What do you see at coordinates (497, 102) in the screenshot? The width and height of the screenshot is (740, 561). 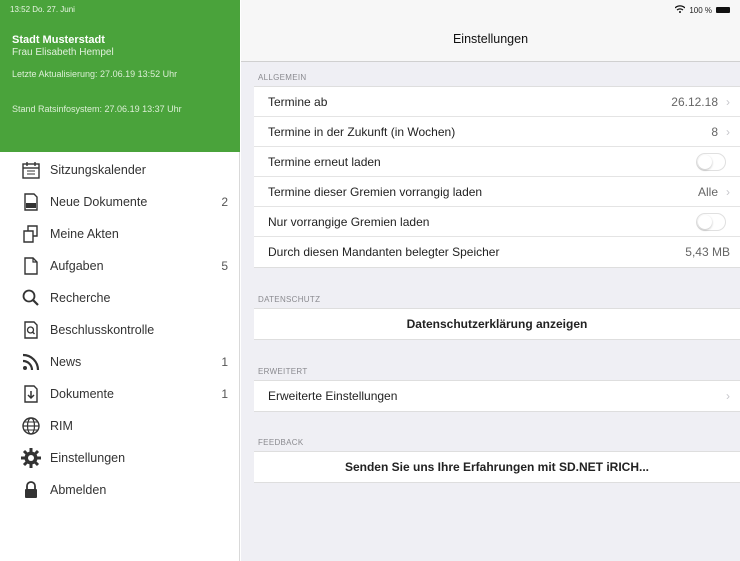 I see `row-termine-ab: Termine ab 26.12.18 ›` at bounding box center [497, 102].